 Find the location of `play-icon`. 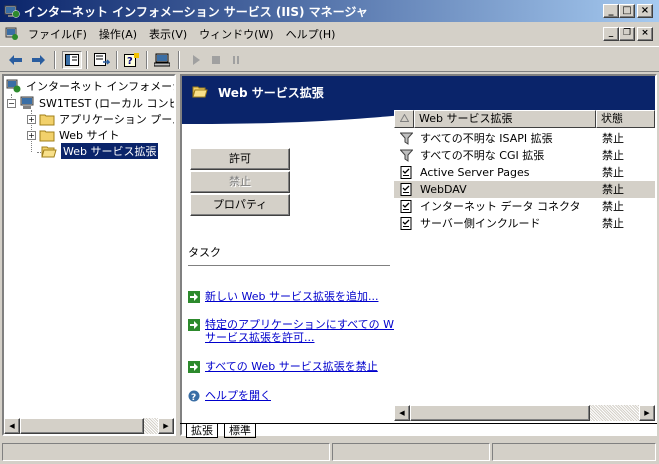

play-icon is located at coordinates (196, 60).